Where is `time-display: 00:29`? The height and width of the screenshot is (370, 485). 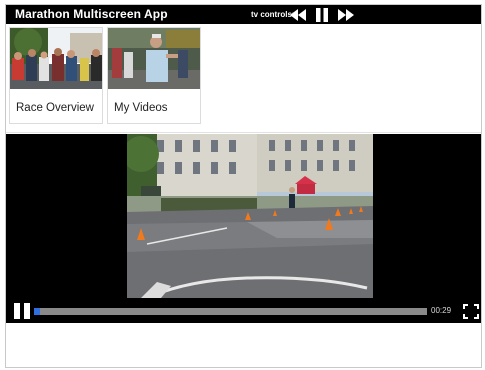
time-display: 00:29 is located at coordinates (441, 310).